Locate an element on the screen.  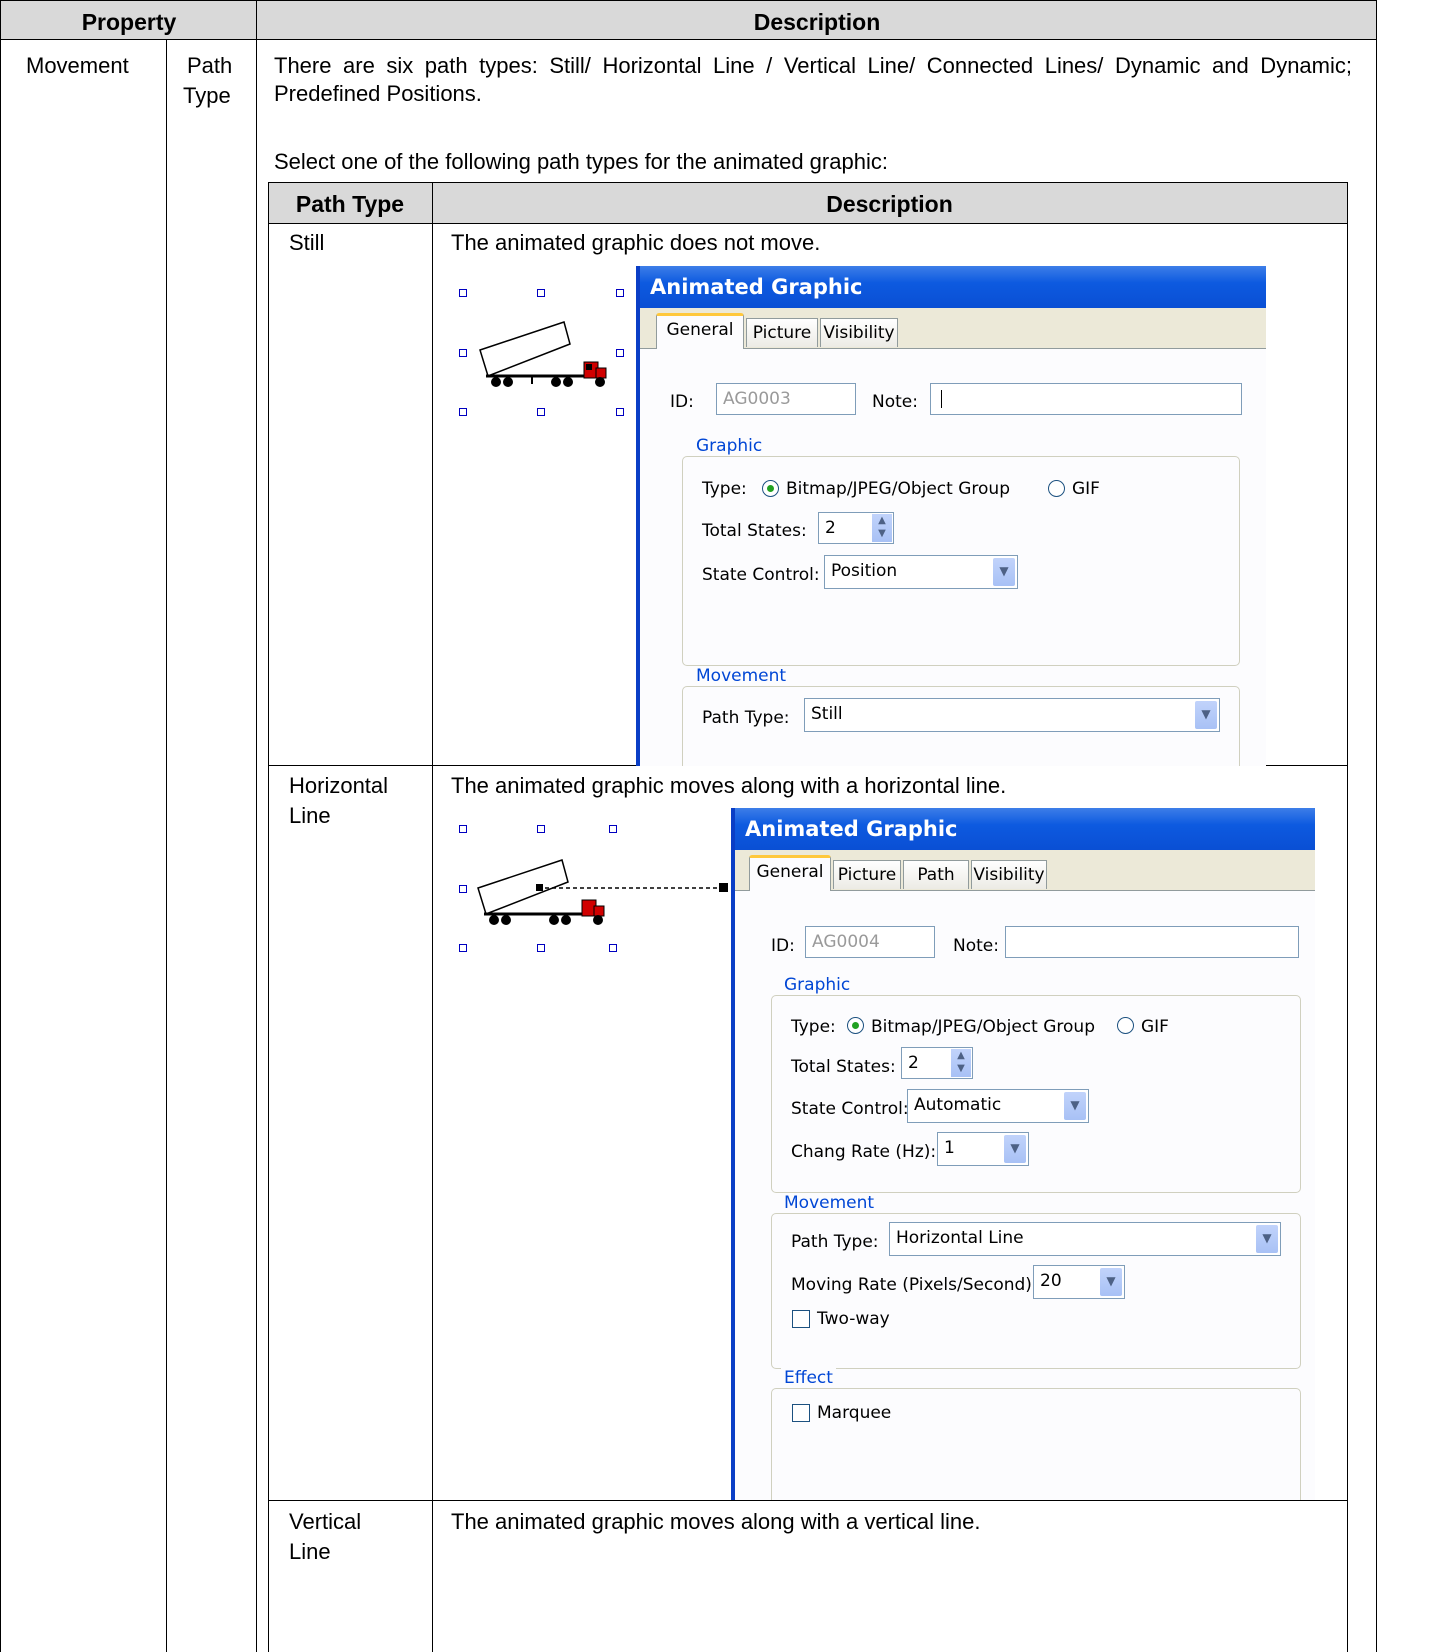
change-rate-label: Chang Rate (Hz): is located at coordinates (864, 1152).